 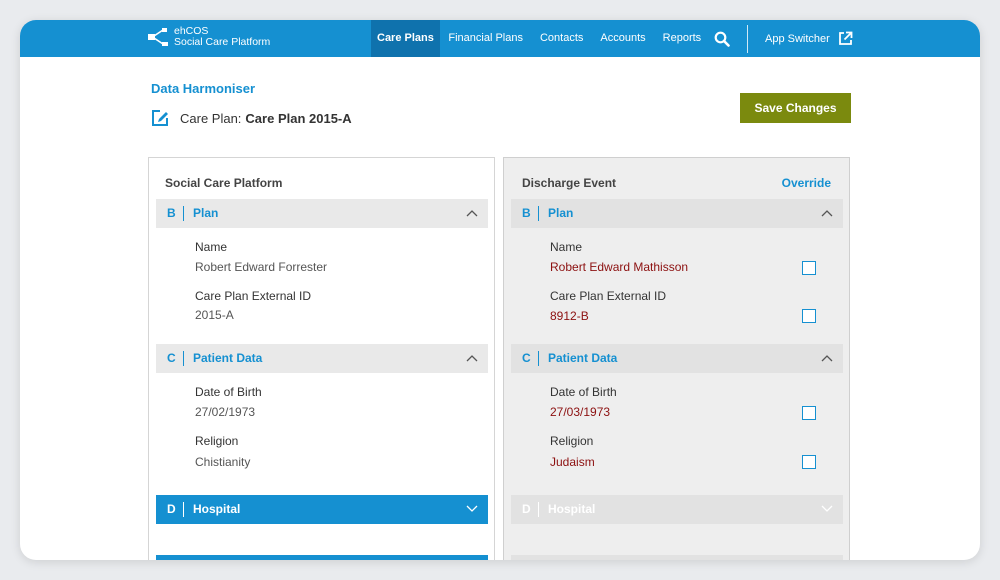 What do you see at coordinates (809, 316) in the screenshot?
I see `override-external-id-checkbox` at bounding box center [809, 316].